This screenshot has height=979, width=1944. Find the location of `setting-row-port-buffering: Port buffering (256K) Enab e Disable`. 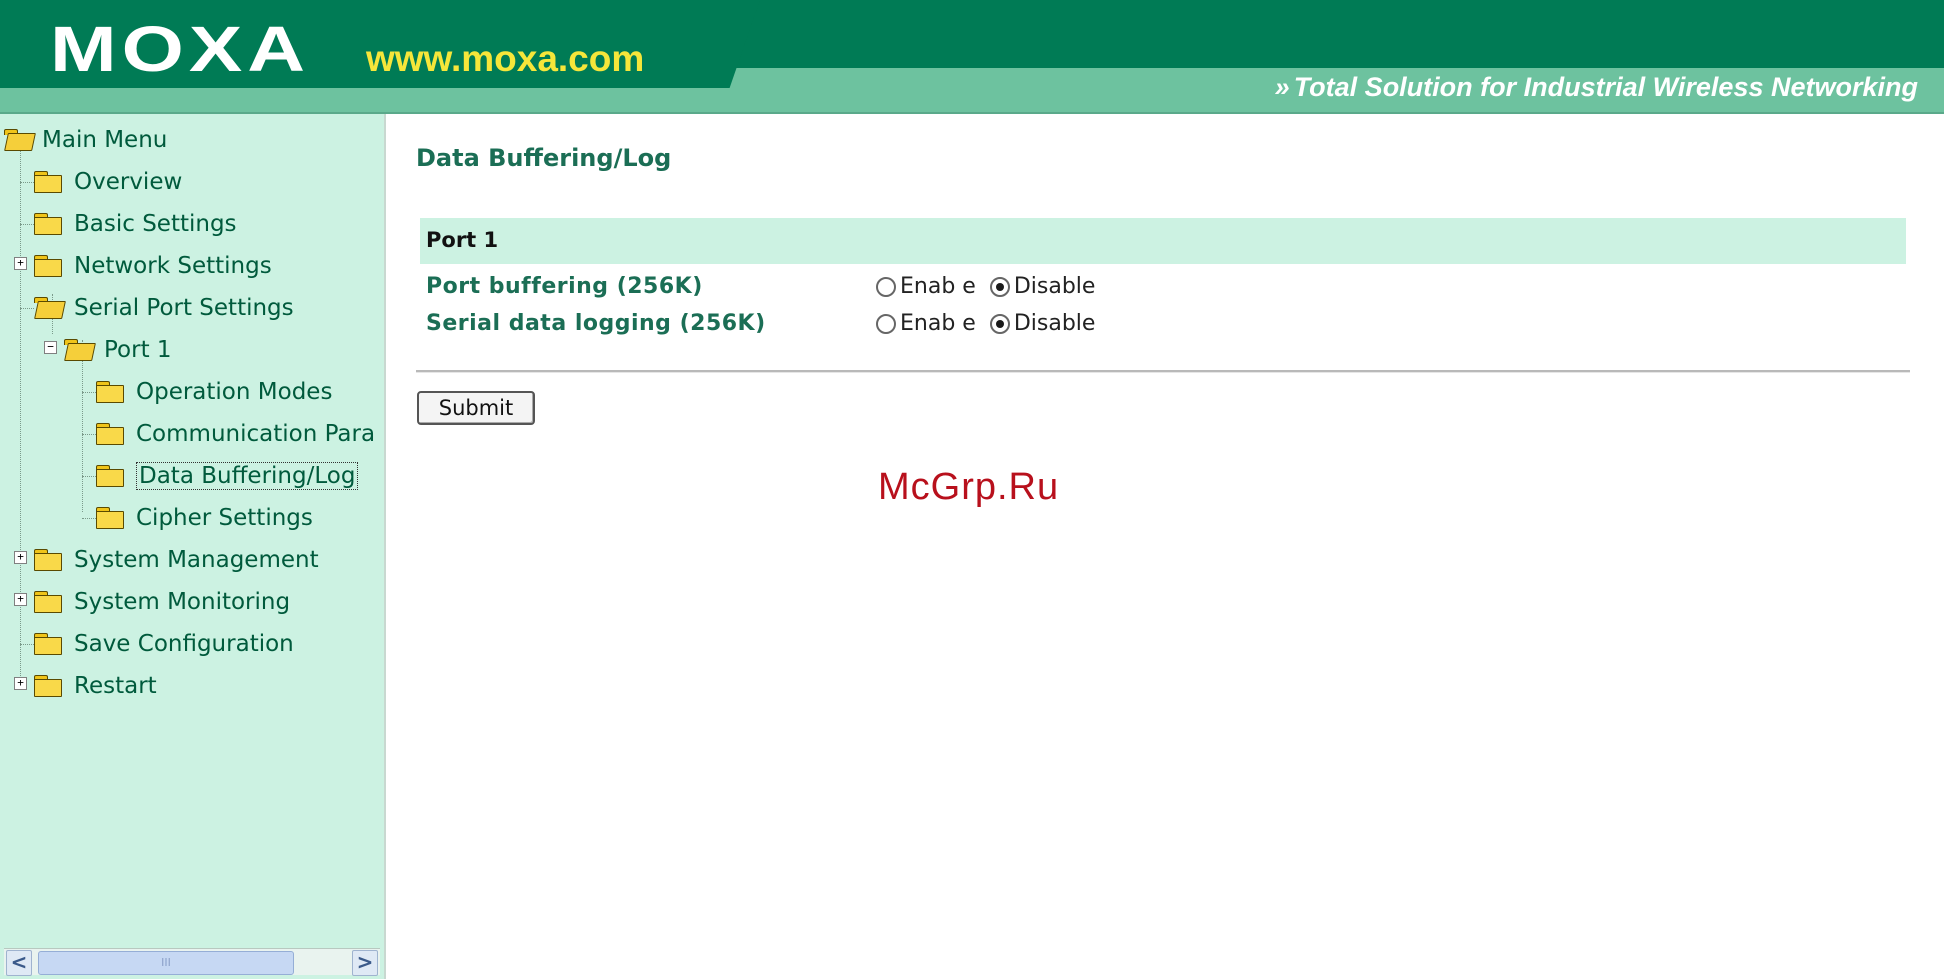

setting-row-port-buffering: Port buffering (256K) Enab e Disable is located at coordinates (1163, 288).